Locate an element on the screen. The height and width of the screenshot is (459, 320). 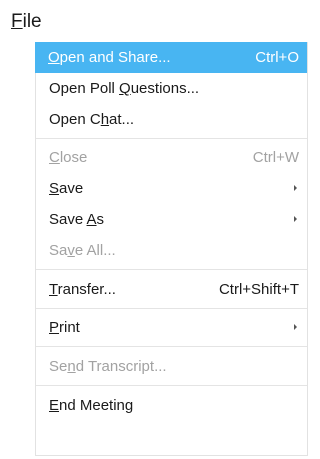
file-menu-title: File is located at coordinates (26, 22).